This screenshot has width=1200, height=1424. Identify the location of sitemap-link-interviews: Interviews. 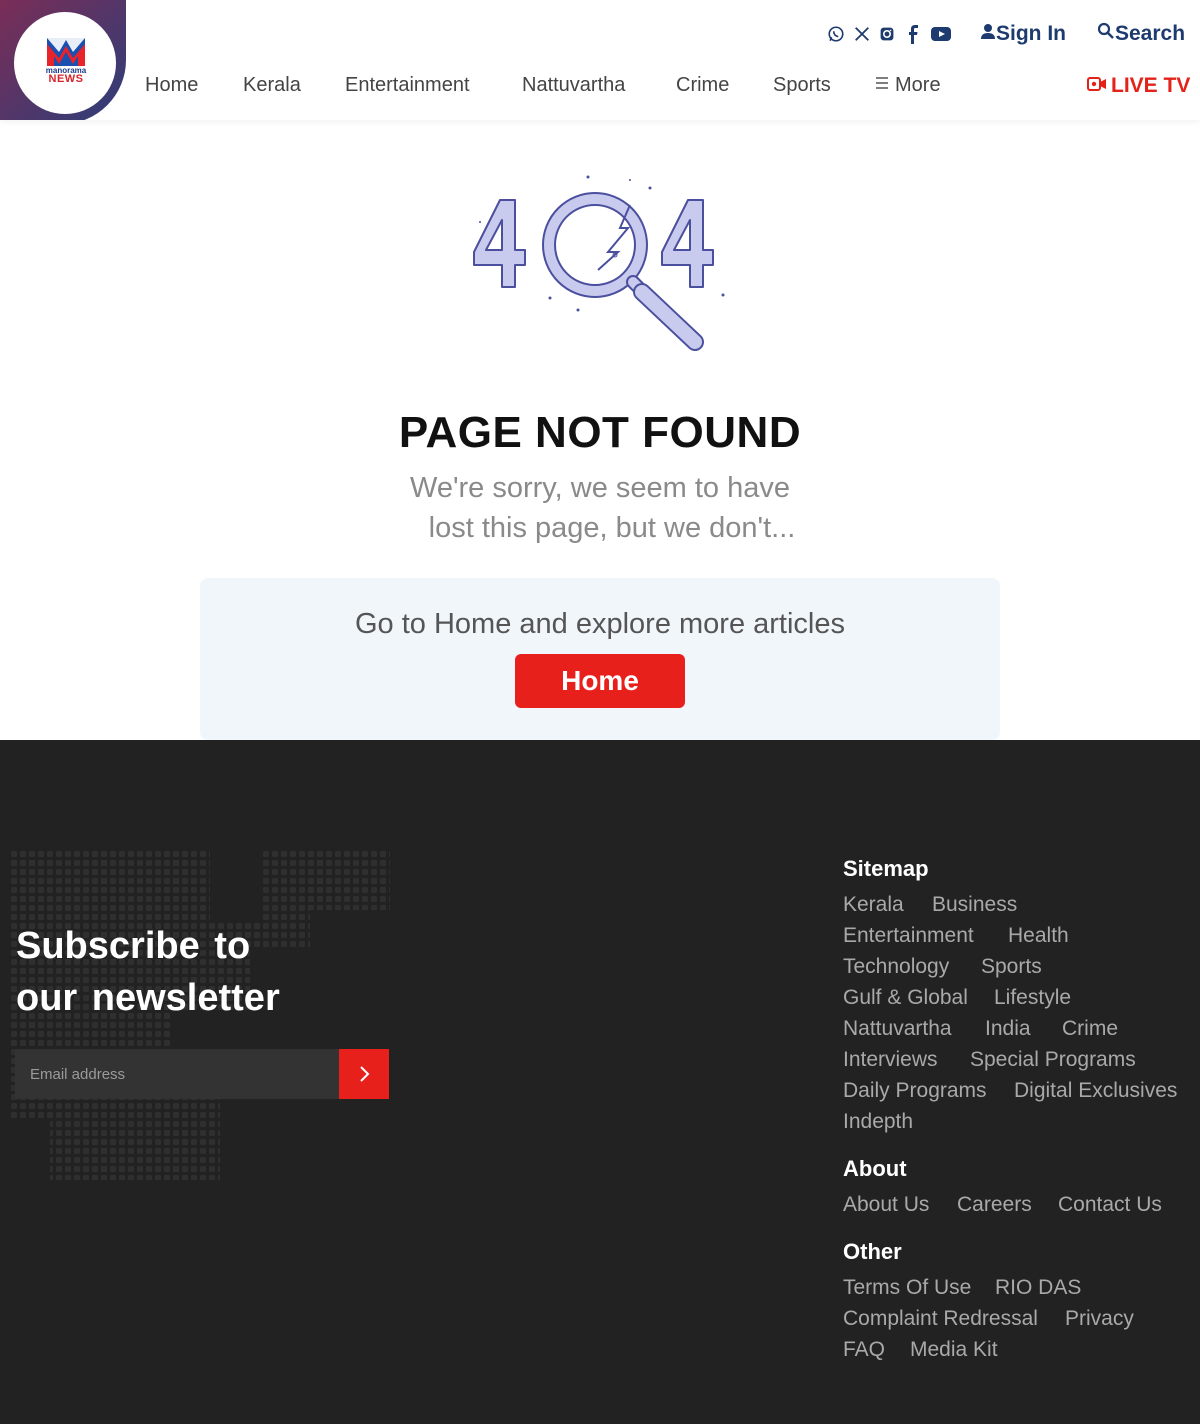
(890, 1060).